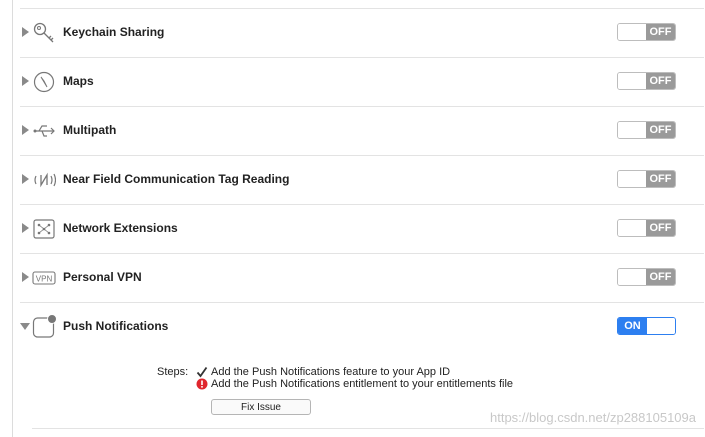  I want to click on steps-label: Steps:, so click(173, 372).